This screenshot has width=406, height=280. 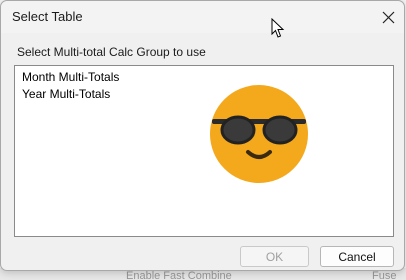 I want to click on background-peek-right: Fuse, so click(x=384, y=275).